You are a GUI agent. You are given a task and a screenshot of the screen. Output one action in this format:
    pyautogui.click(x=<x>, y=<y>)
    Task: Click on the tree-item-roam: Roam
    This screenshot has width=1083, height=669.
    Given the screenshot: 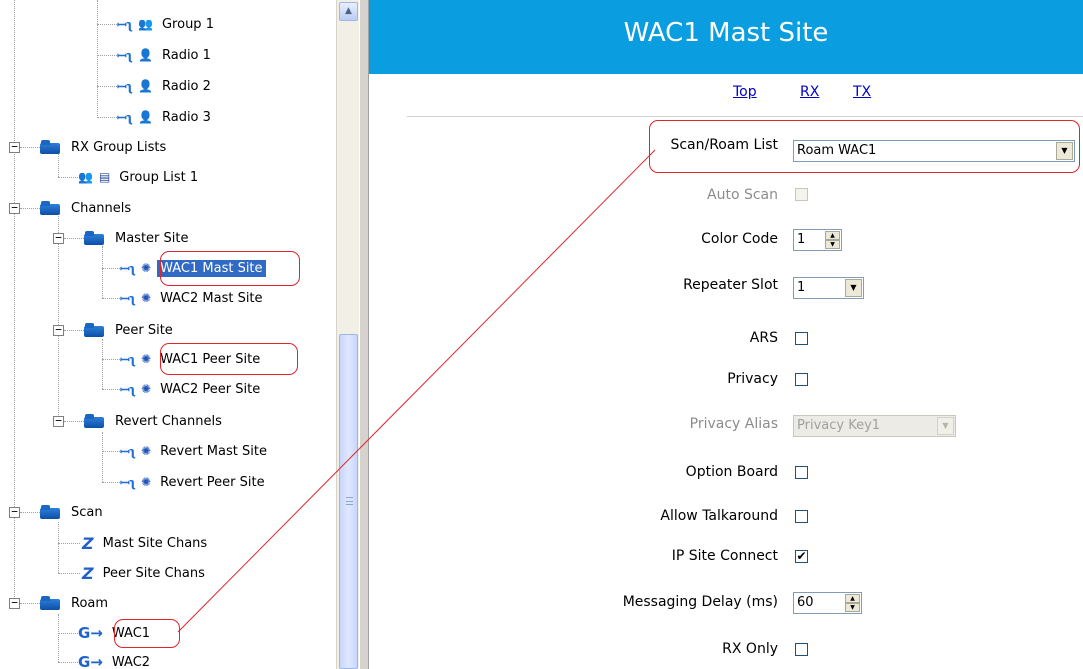 What is the action you would take?
    pyautogui.click(x=75, y=603)
    